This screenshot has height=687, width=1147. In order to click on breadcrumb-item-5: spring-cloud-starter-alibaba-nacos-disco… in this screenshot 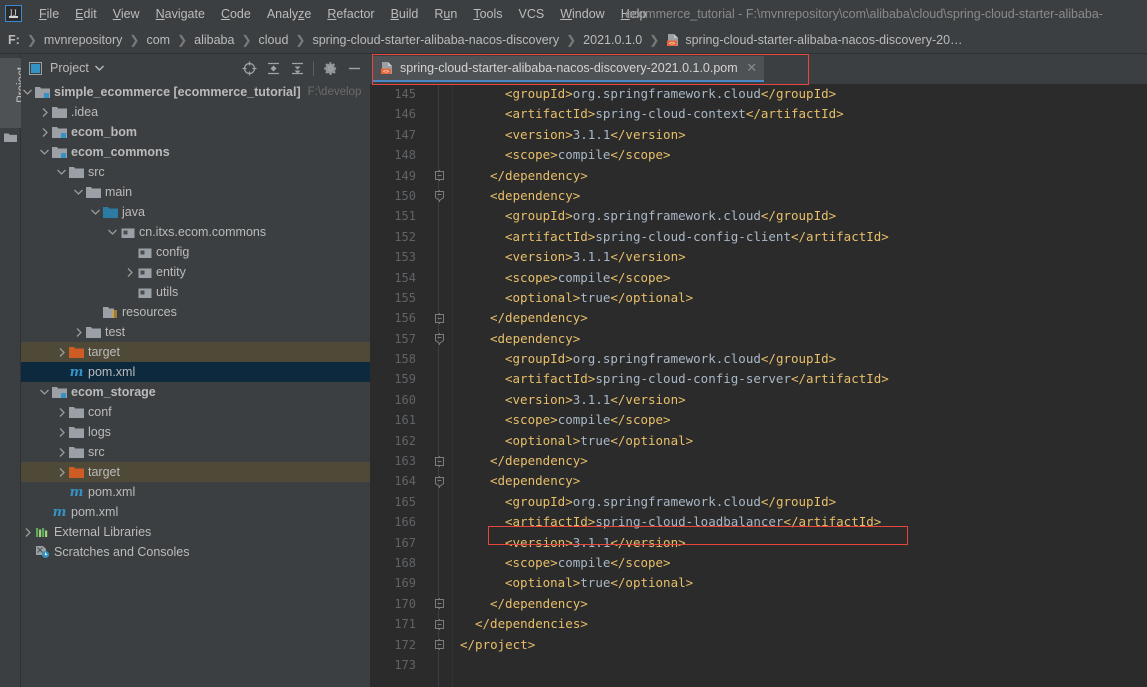, I will do `click(435, 40)`.